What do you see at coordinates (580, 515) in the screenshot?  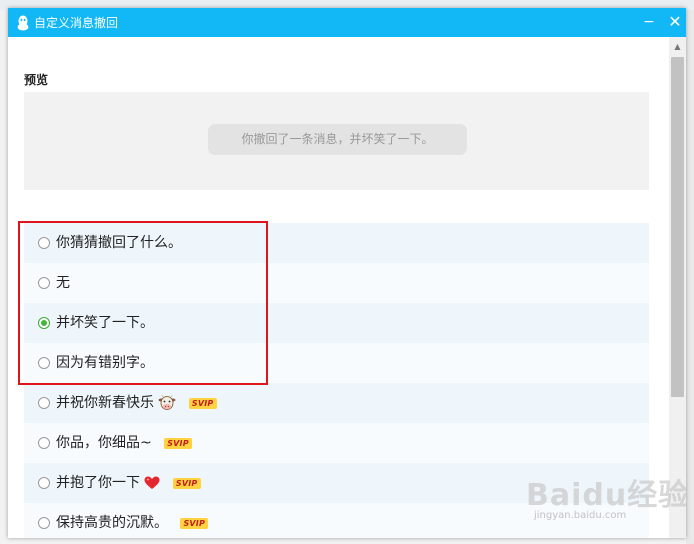 I see `watermark-url: jingyan.baidu.com` at bounding box center [580, 515].